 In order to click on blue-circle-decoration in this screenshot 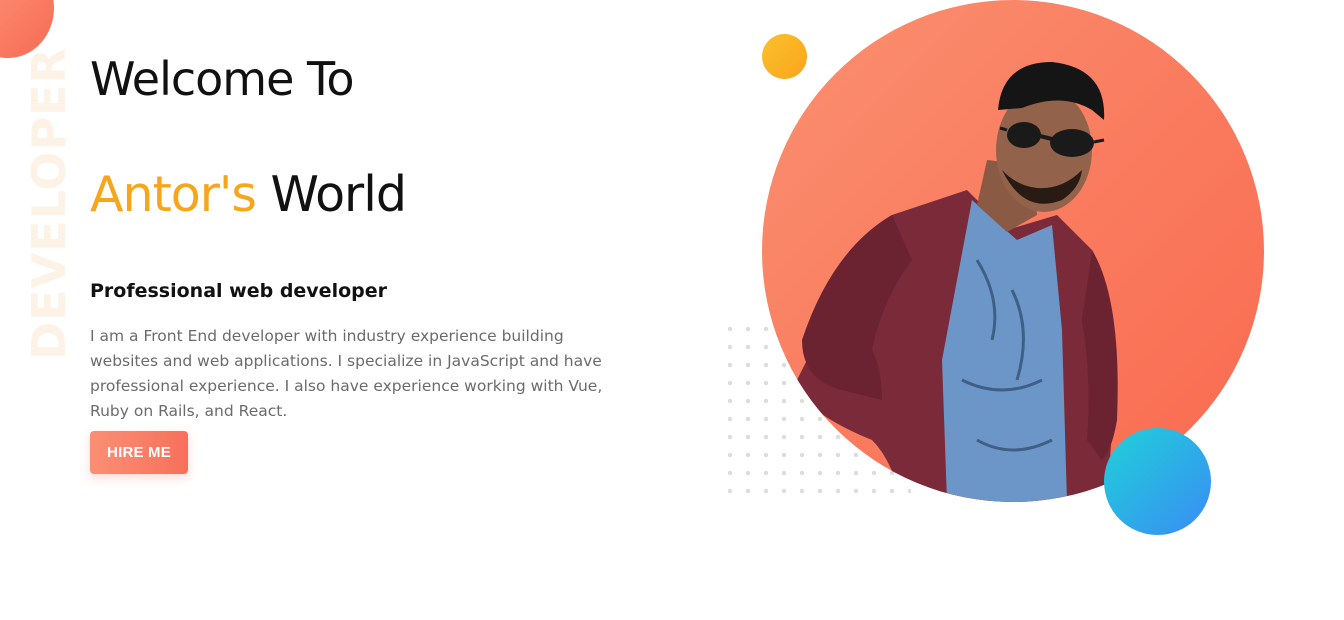, I will do `click(1157, 481)`.